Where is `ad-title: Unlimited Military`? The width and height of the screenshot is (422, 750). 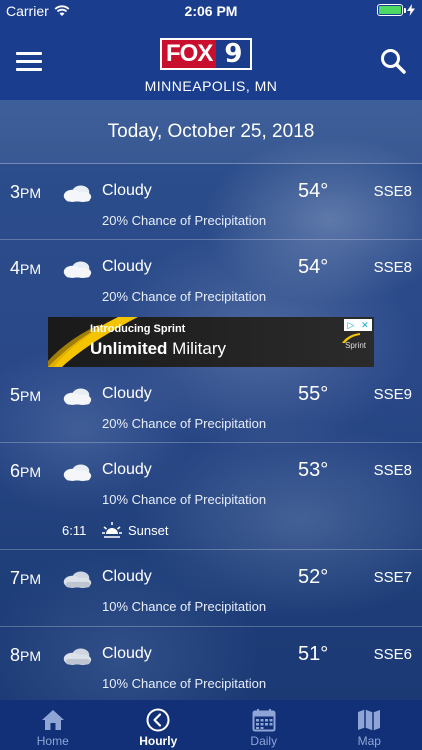
ad-title: Unlimited Military is located at coordinates (158, 349).